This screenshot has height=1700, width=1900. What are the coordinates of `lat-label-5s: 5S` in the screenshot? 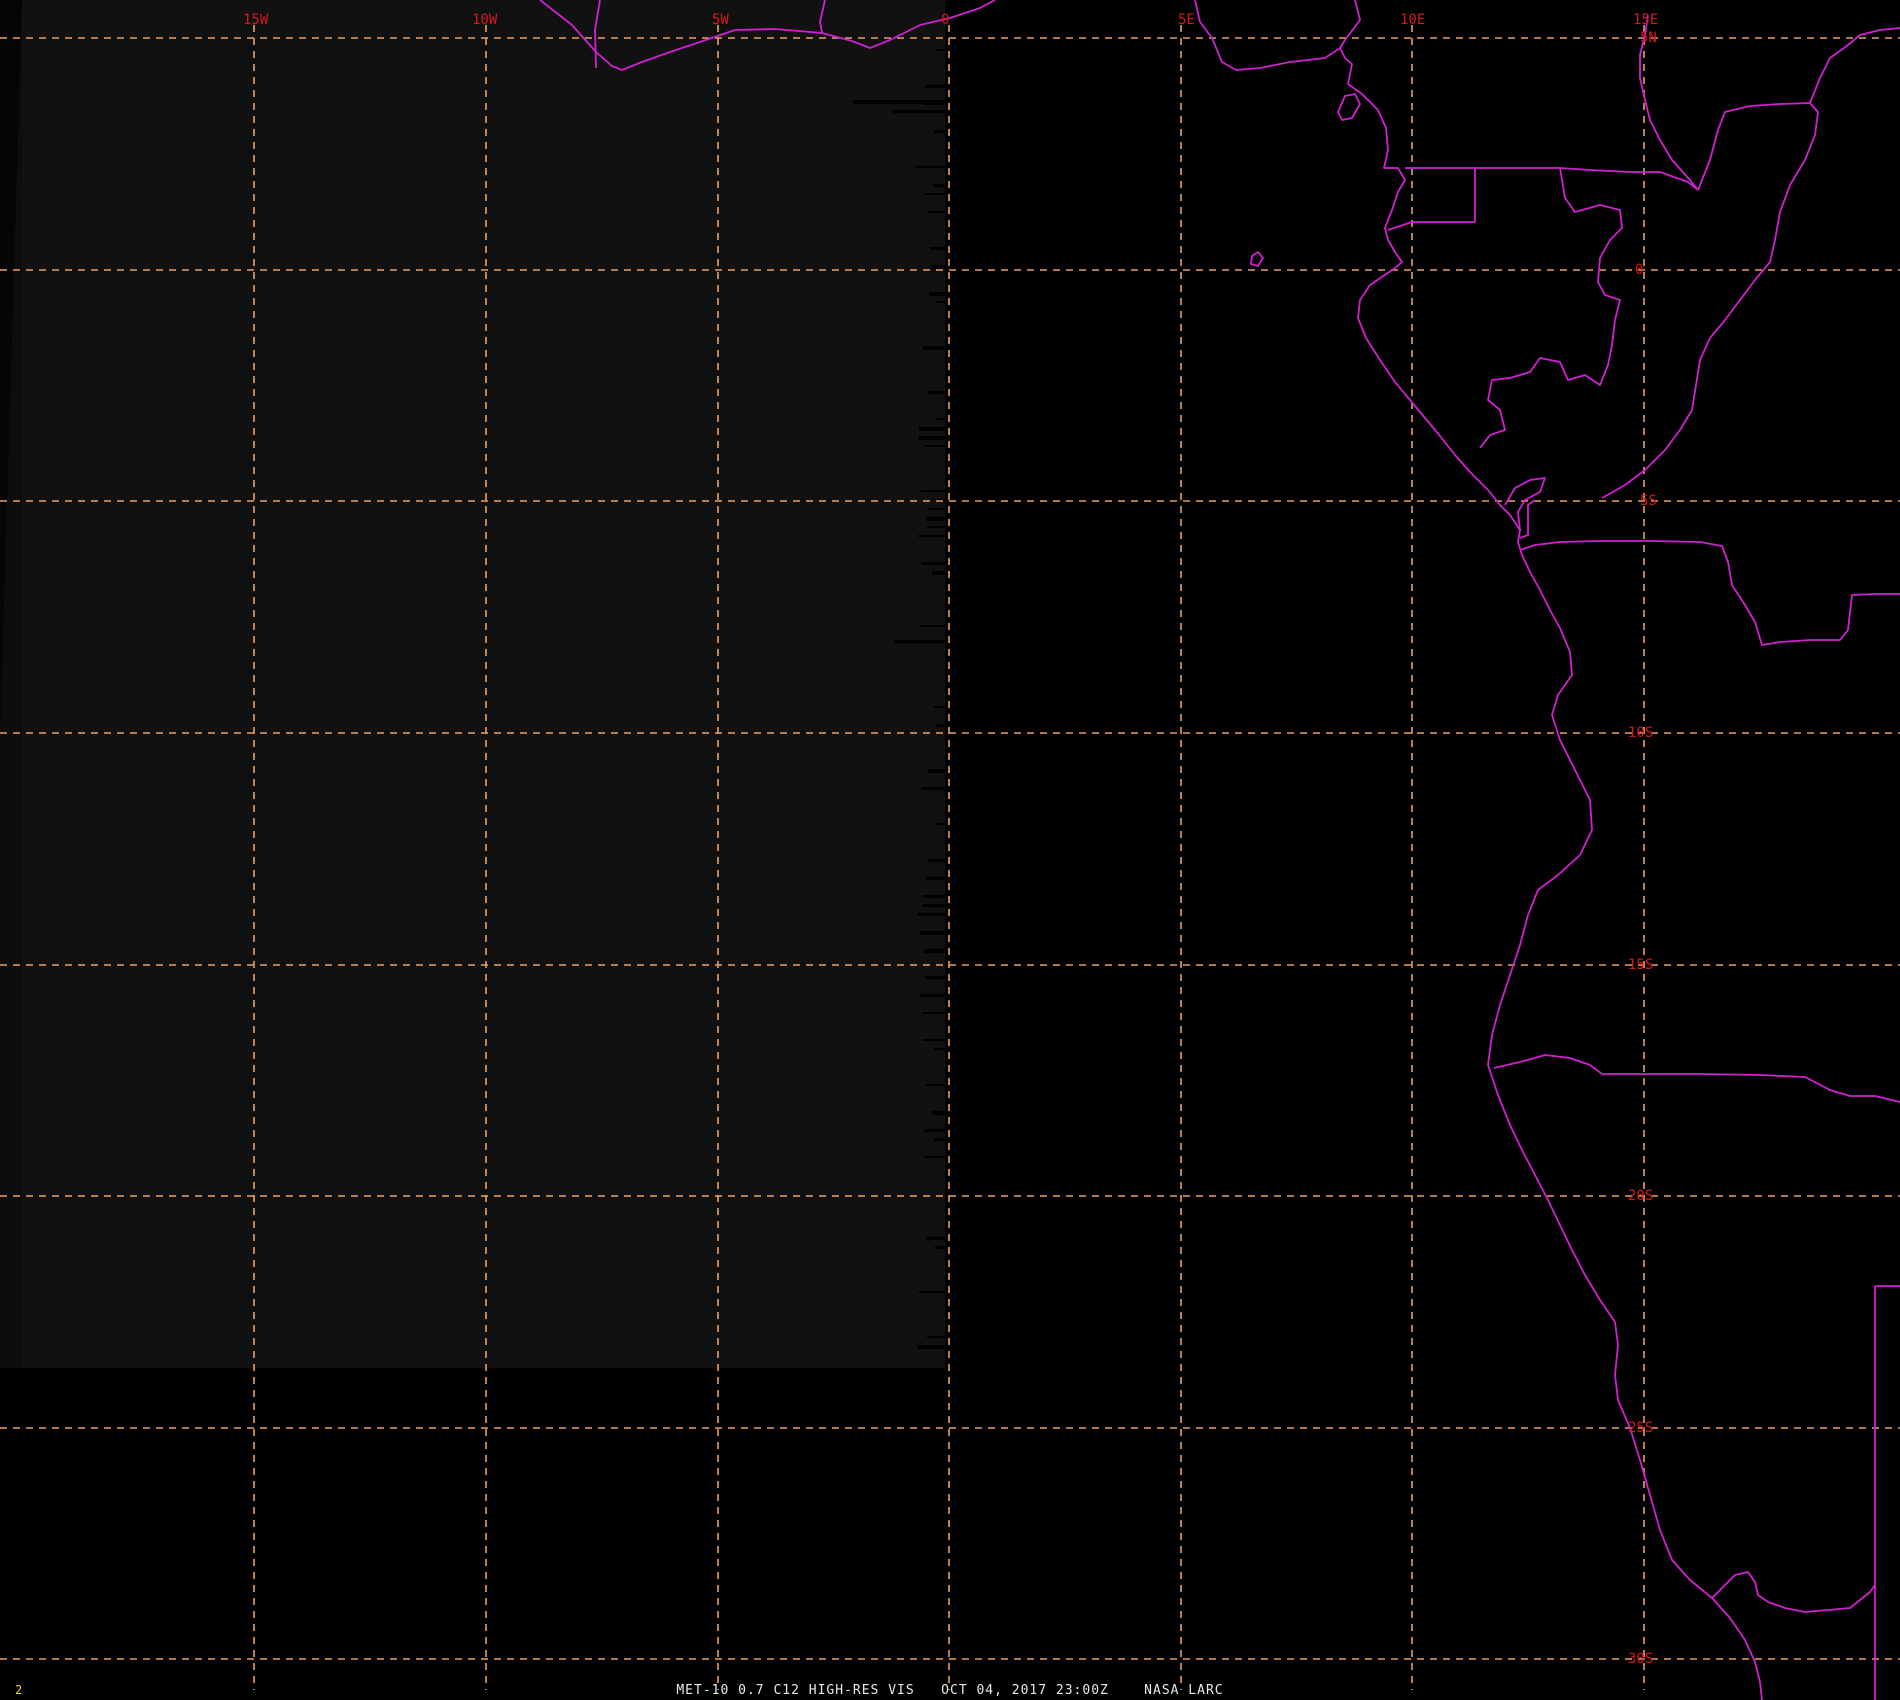 It's located at (1648, 501).